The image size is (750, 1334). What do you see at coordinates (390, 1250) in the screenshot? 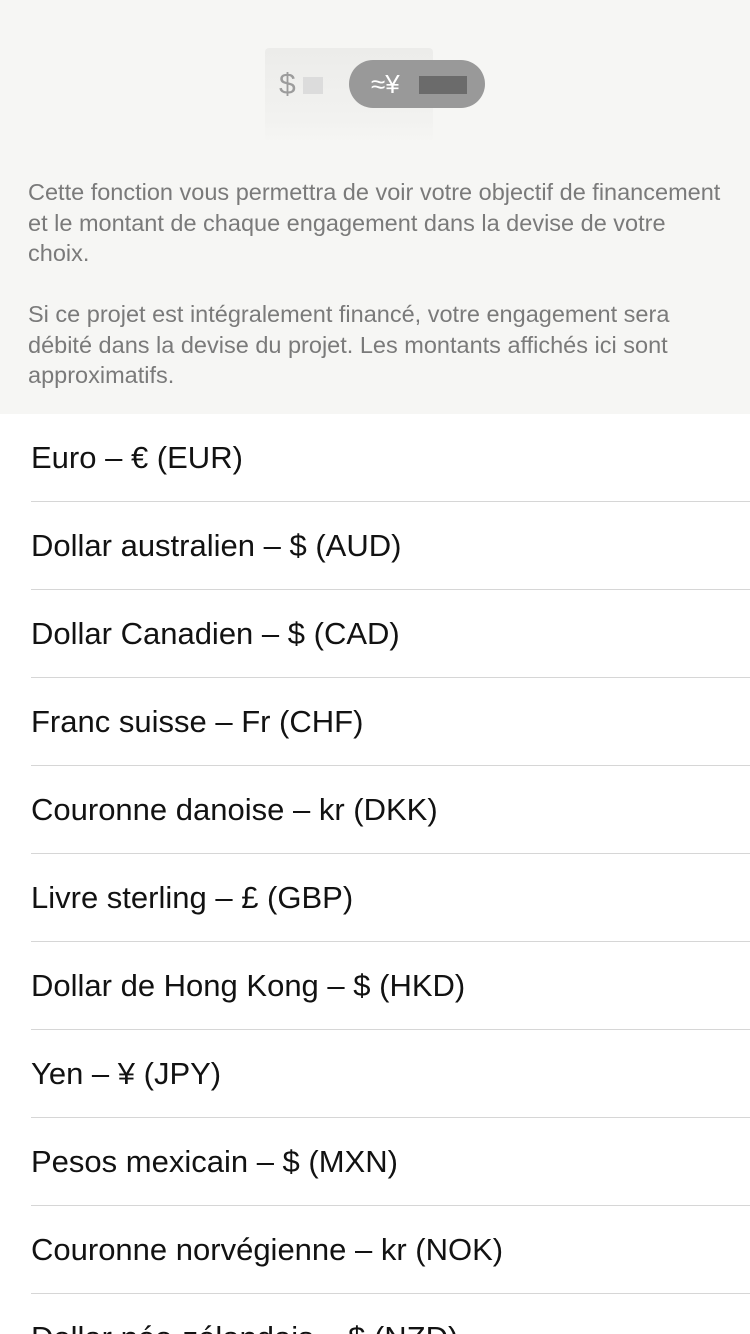
I see `currency-item-nok: Couronne norvégienne – kr (NOK)` at bounding box center [390, 1250].